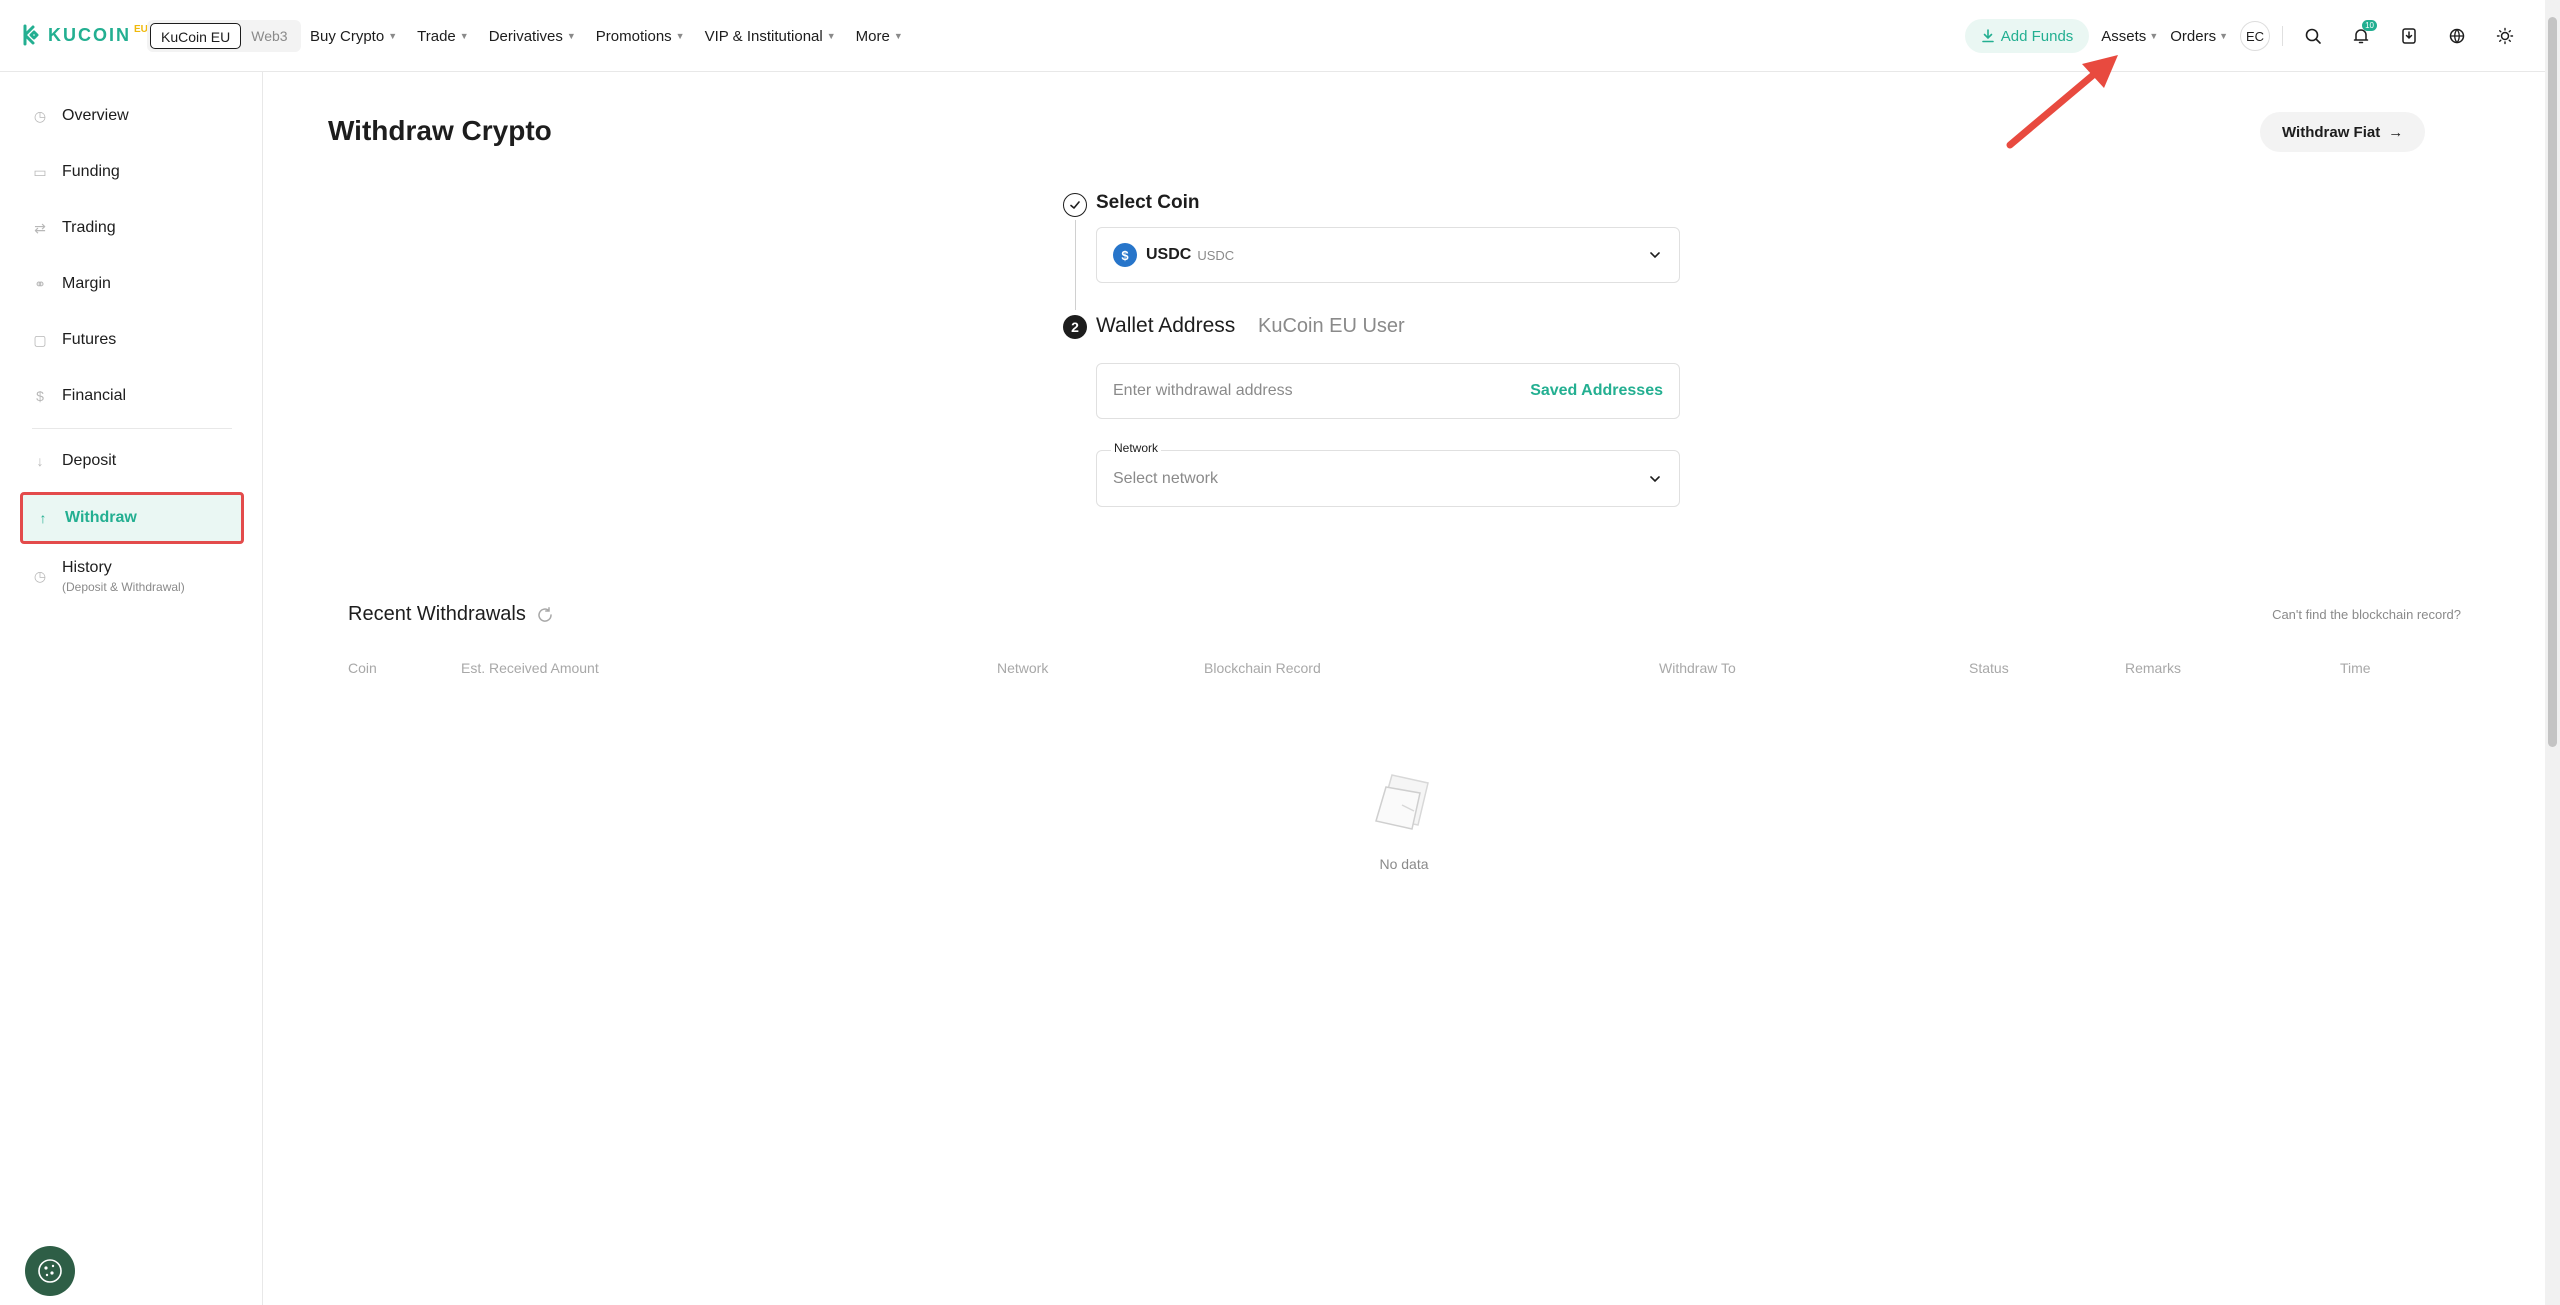 The height and width of the screenshot is (1305, 2560). I want to click on sidebar-item-overview: ◷ Overview, so click(132, 116).